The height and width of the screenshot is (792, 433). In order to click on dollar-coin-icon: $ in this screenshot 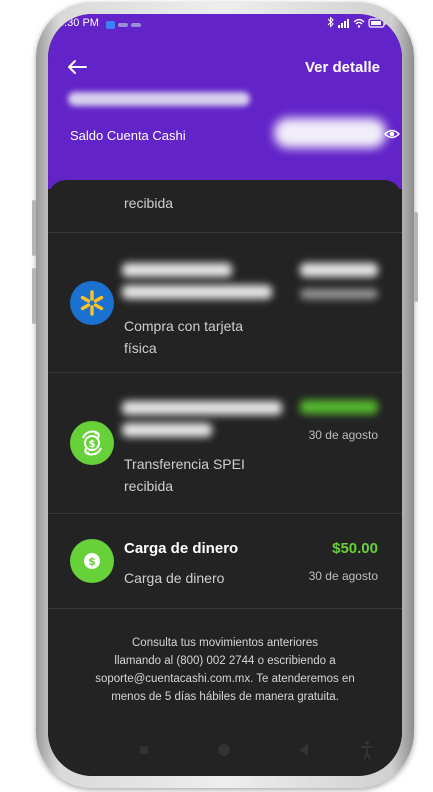, I will do `click(92, 561)`.